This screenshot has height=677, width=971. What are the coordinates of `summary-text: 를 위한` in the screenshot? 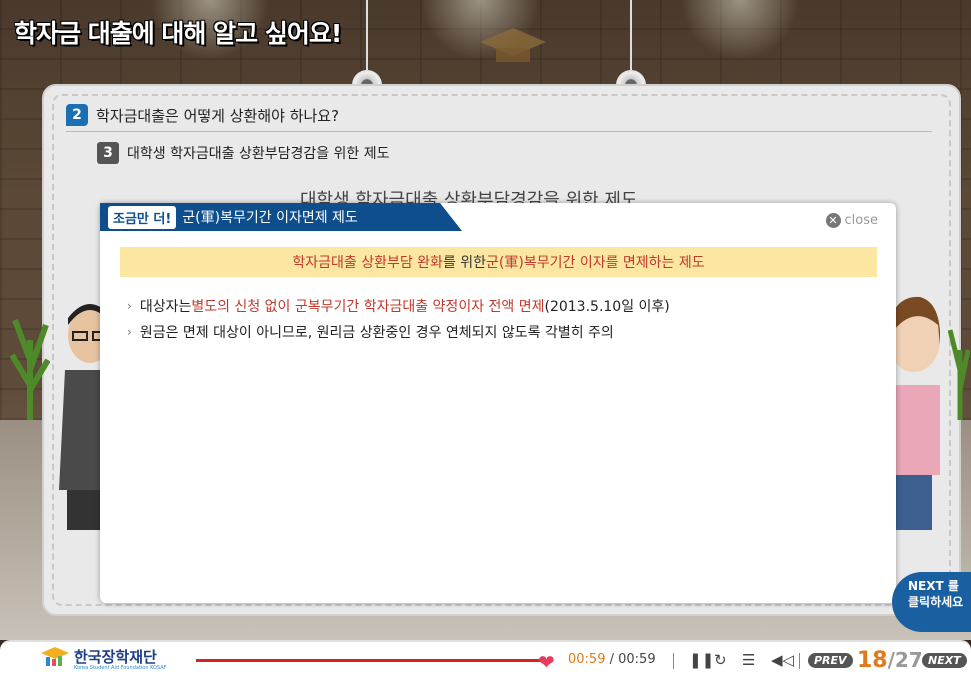 It's located at (464, 263).